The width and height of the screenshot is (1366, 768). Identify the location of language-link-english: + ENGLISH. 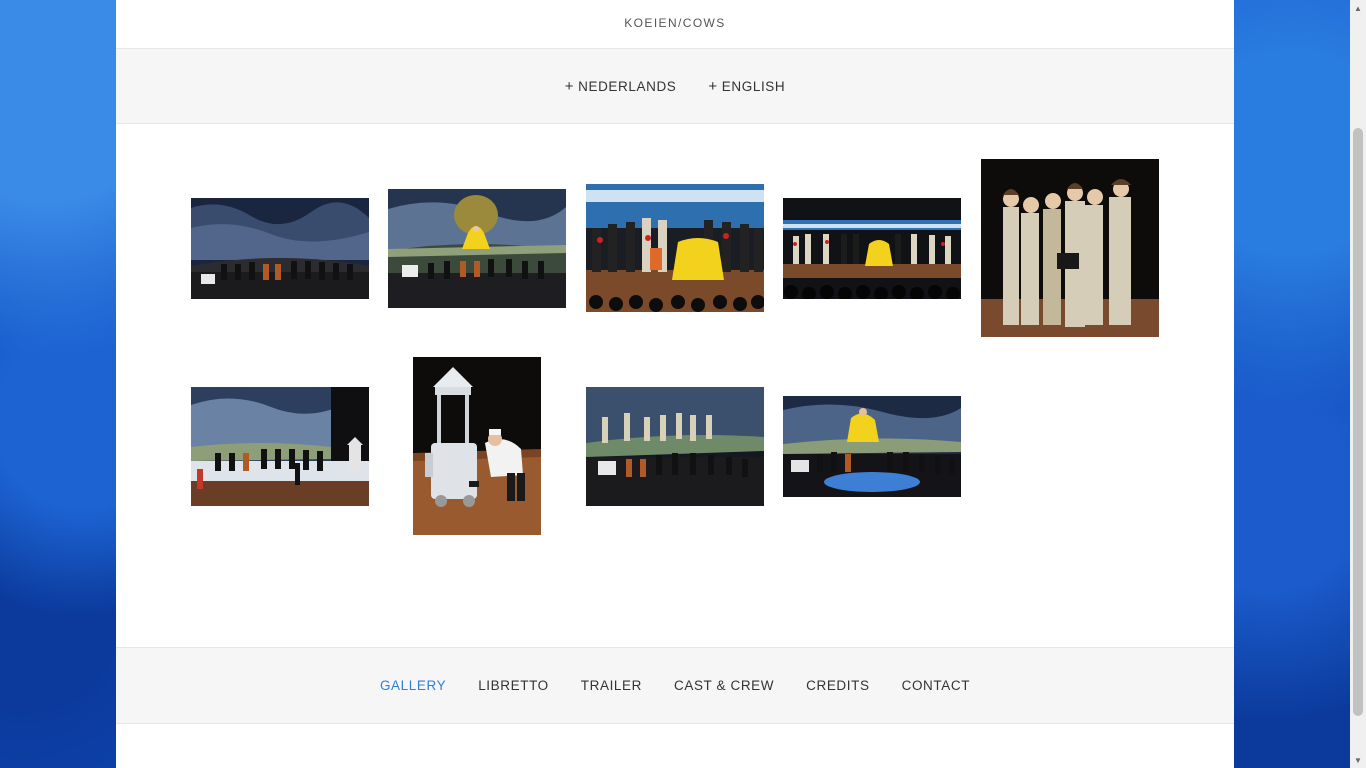
(746, 86).